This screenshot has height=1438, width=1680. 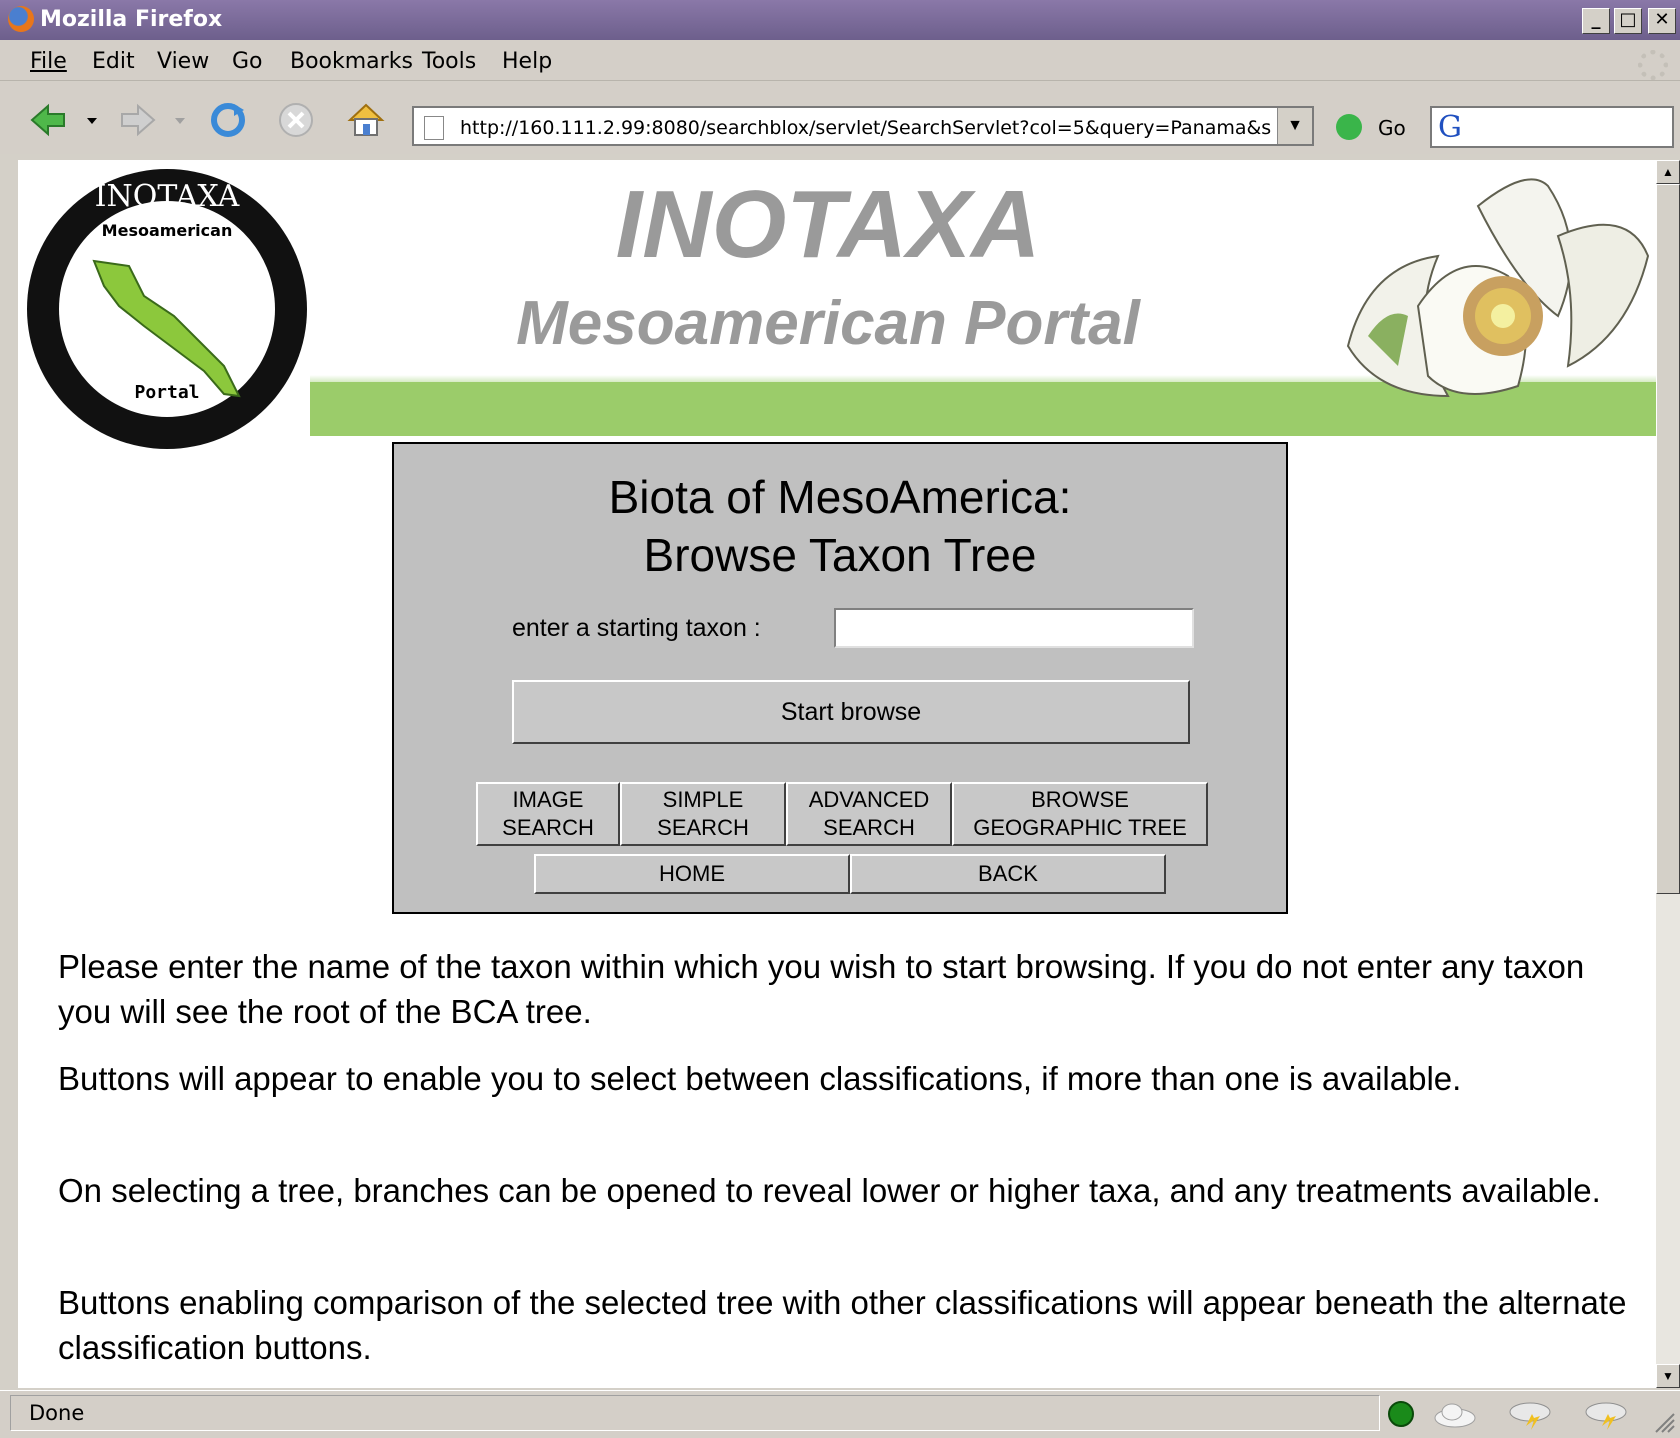 What do you see at coordinates (166, 392) in the screenshot?
I see `logo-text-portal: Portal` at bounding box center [166, 392].